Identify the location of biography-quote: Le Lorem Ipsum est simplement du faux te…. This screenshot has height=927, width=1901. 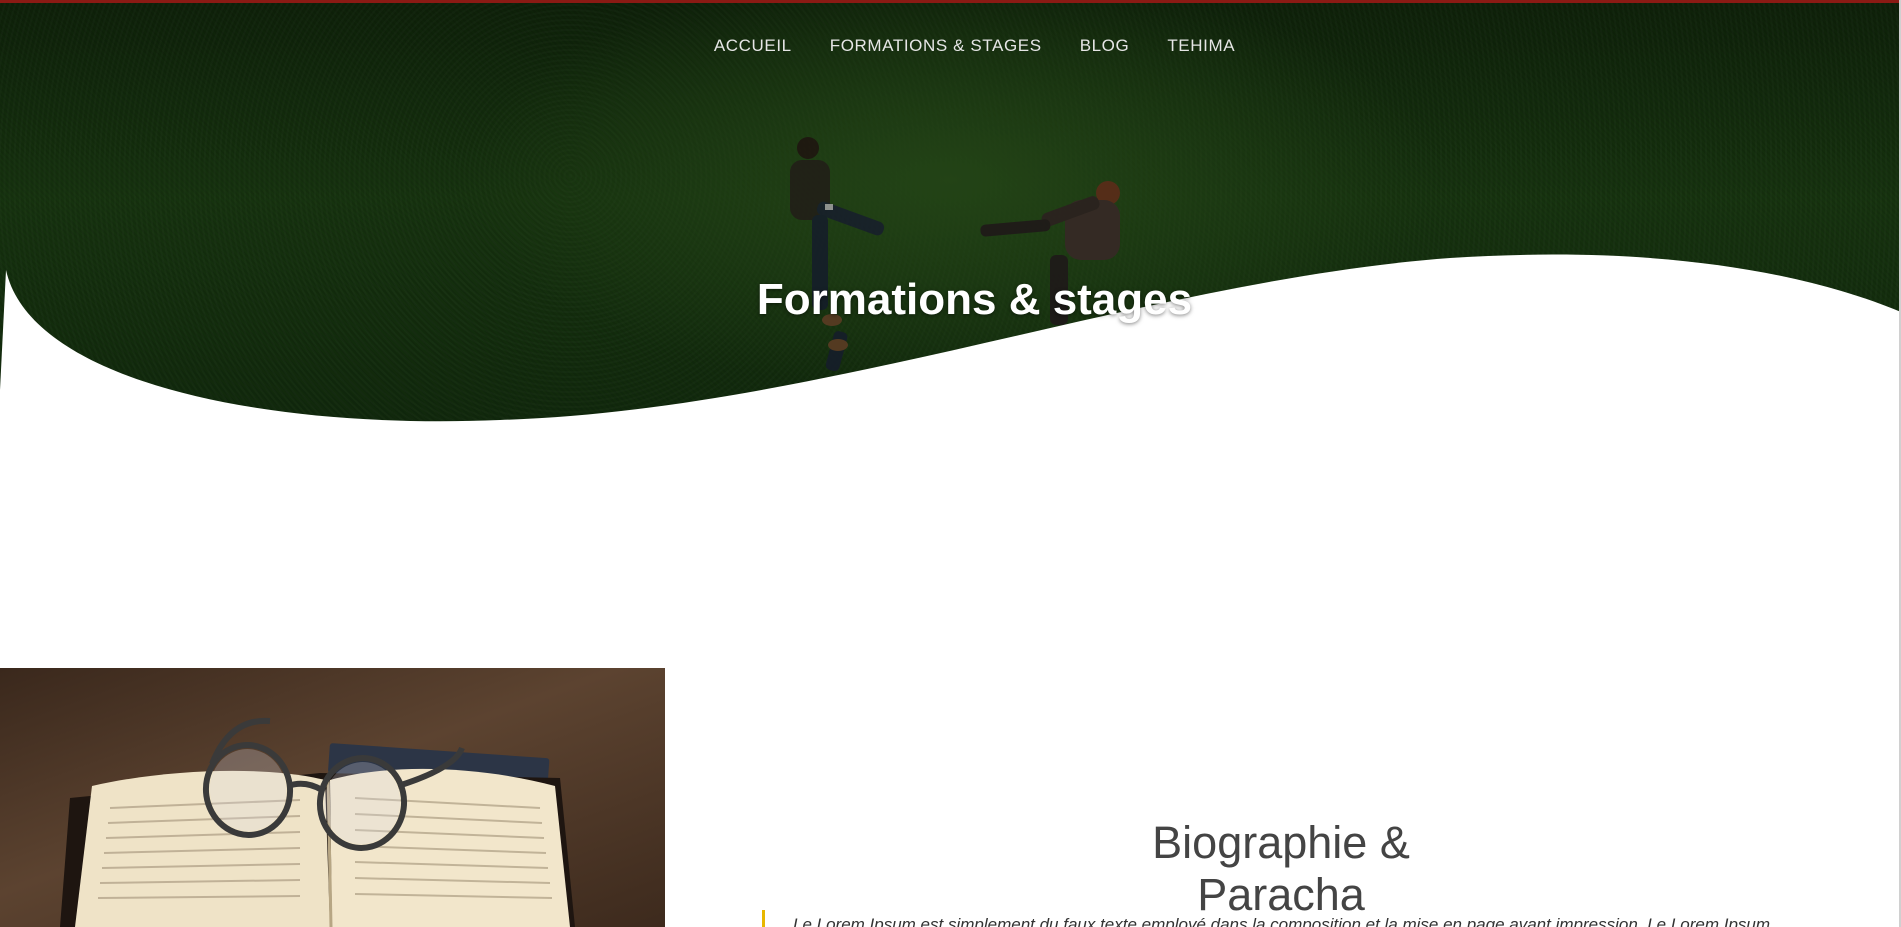
(1292, 918).